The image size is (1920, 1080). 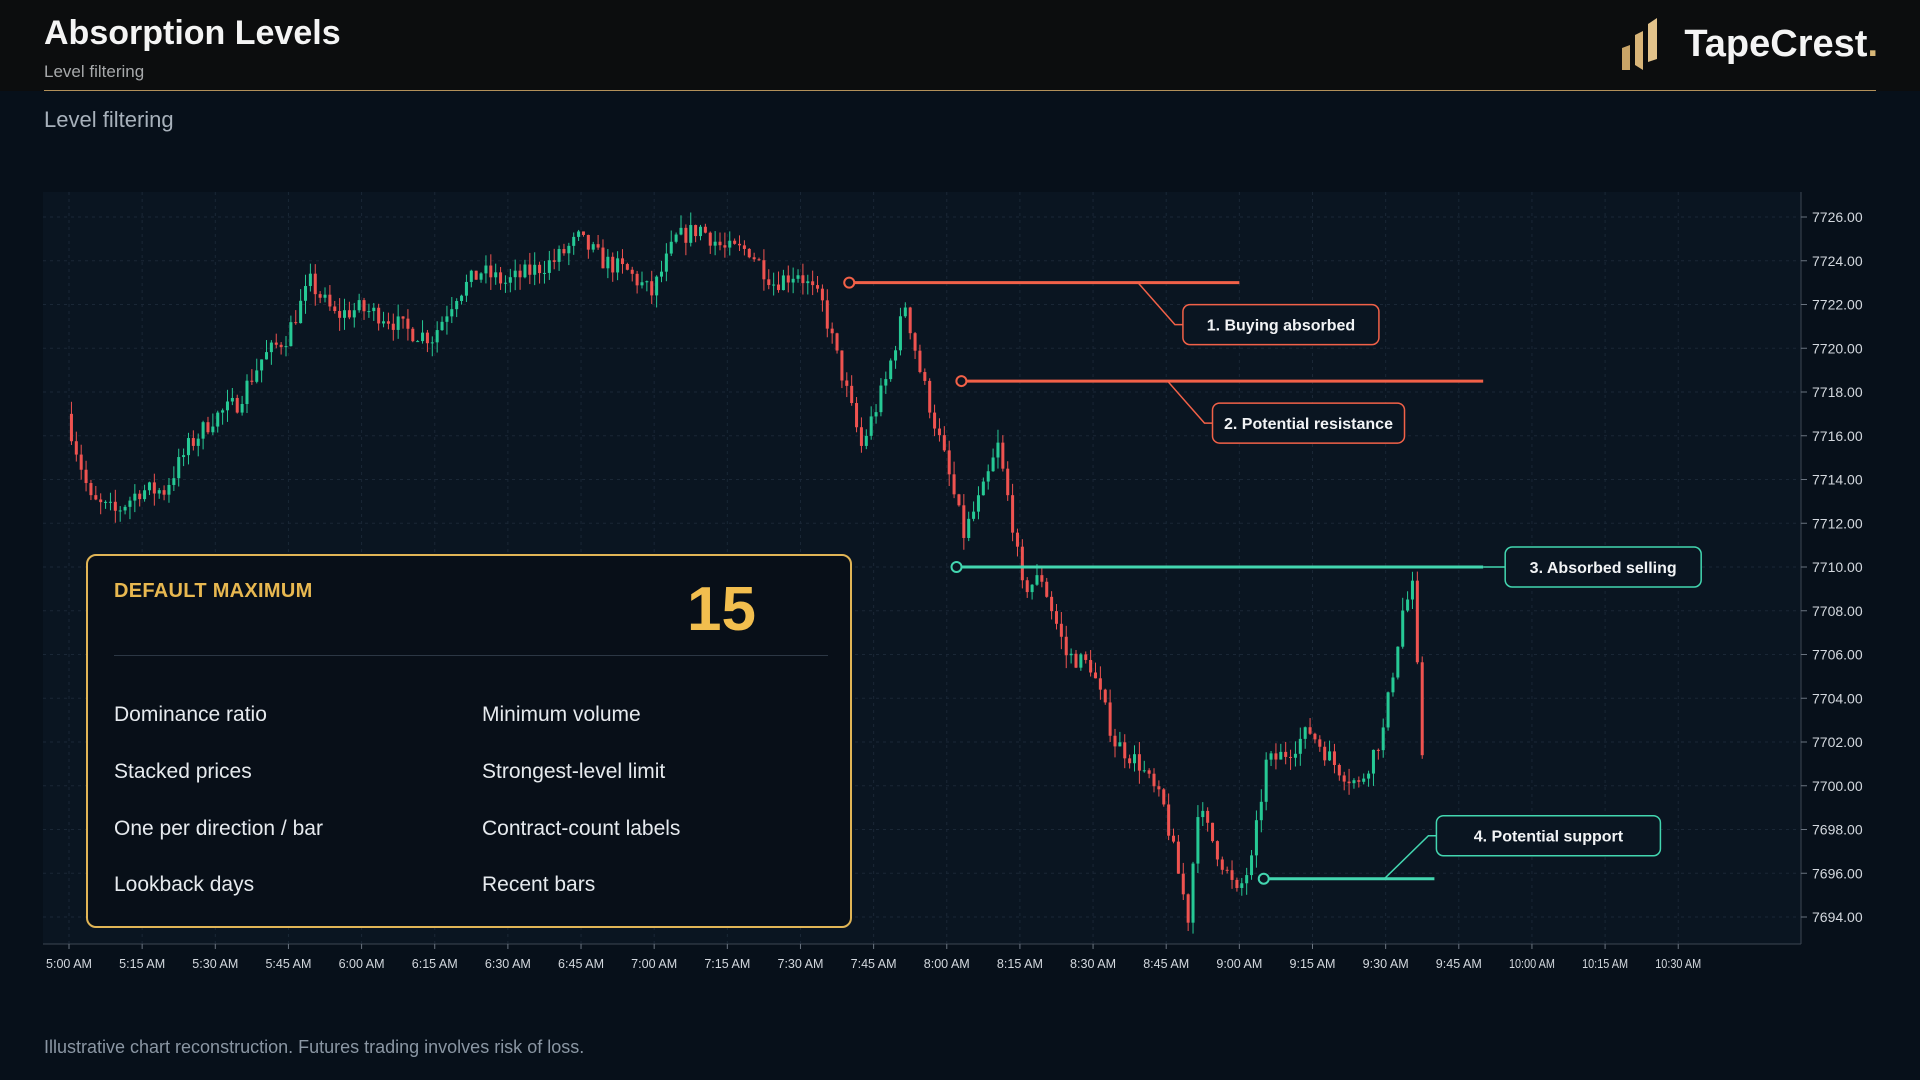 What do you see at coordinates (213, 591) in the screenshot?
I see `panel-heading: DEFAULT MAXIMUM` at bounding box center [213, 591].